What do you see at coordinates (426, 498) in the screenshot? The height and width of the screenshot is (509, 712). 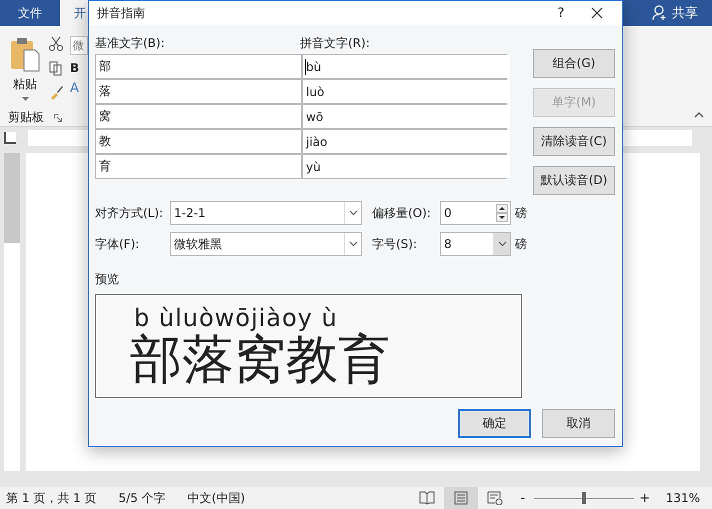 I see `book-icon` at bounding box center [426, 498].